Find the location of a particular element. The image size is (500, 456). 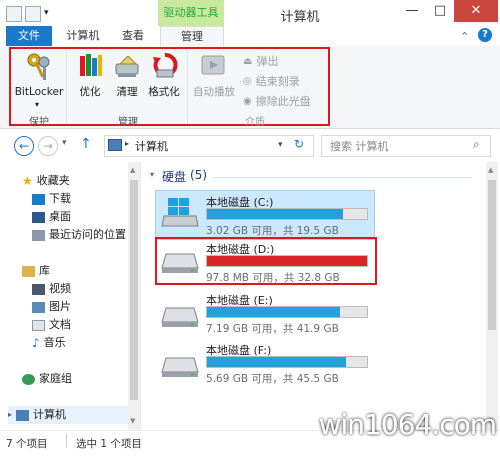

close-button: ✕ is located at coordinates (476, 11).